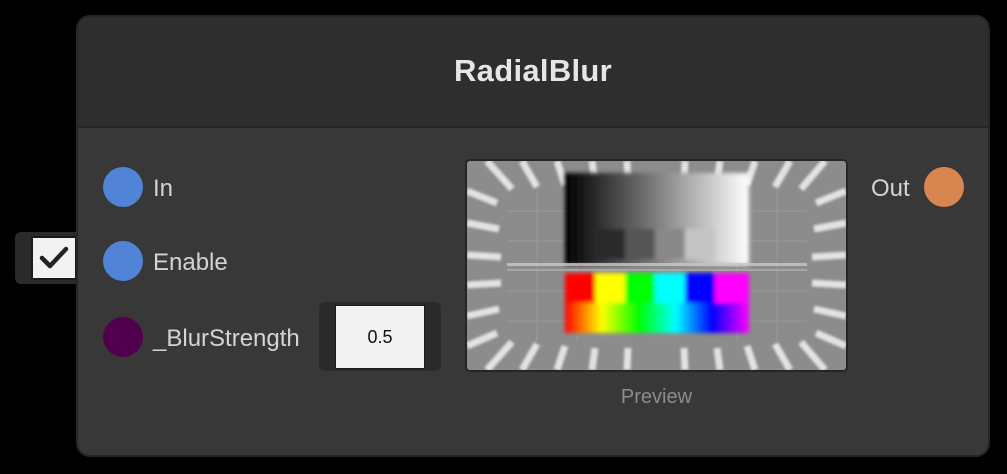  I want to click on input-label-enable: Enable, so click(190, 262).